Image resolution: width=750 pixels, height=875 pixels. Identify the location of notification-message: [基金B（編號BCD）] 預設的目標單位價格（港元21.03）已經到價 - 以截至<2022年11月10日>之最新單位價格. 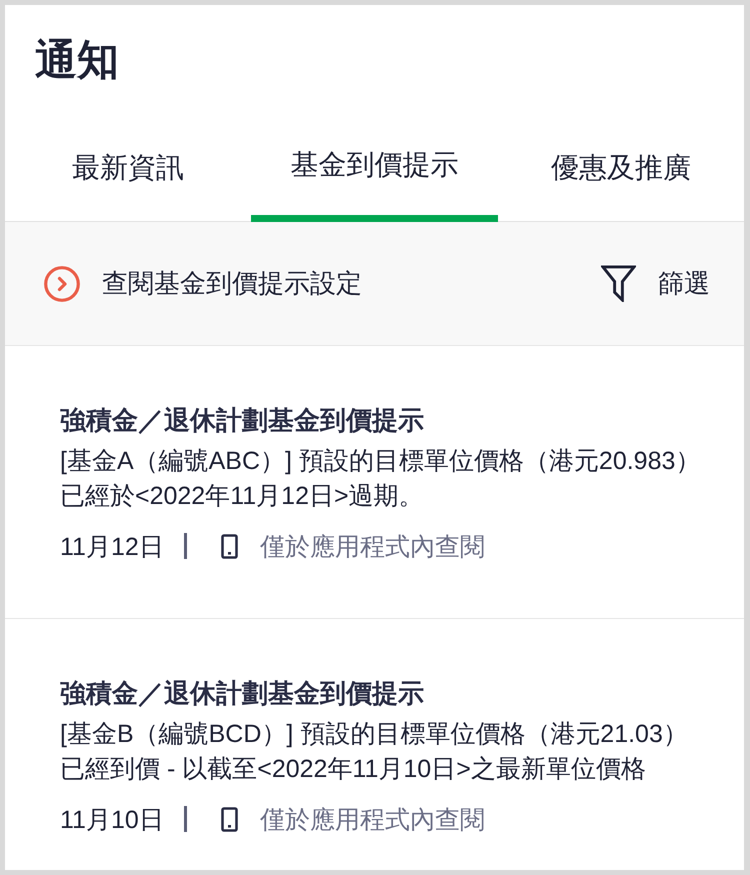
(374, 752).